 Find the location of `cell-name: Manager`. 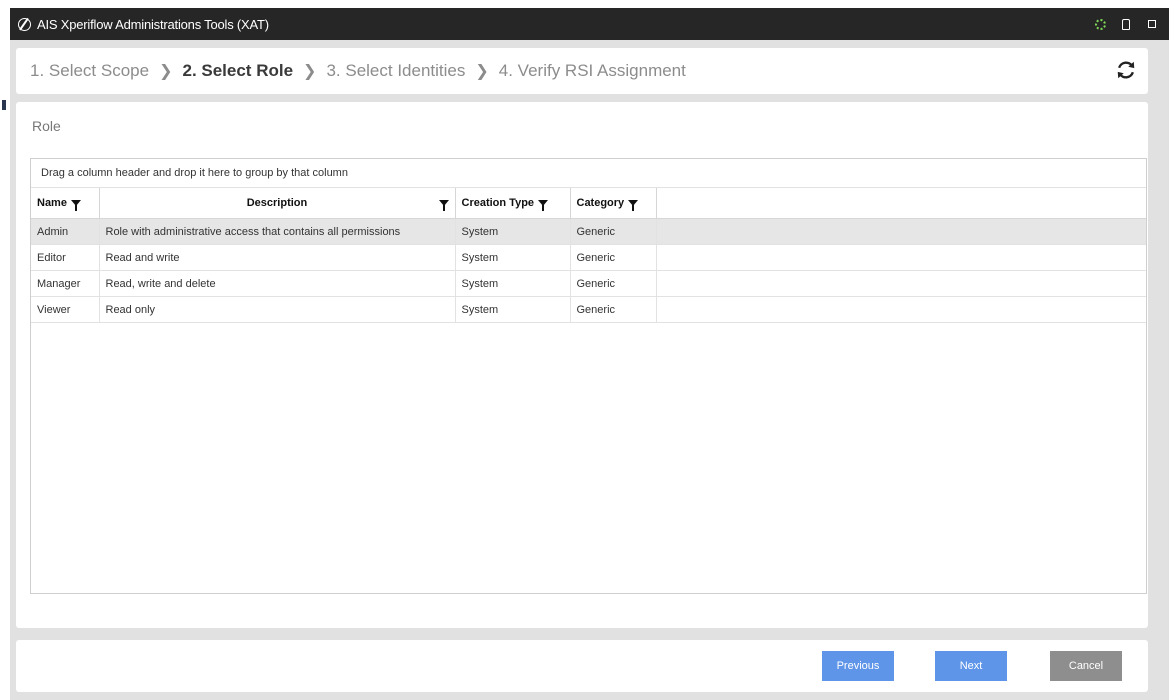

cell-name: Manager is located at coordinates (65, 283).